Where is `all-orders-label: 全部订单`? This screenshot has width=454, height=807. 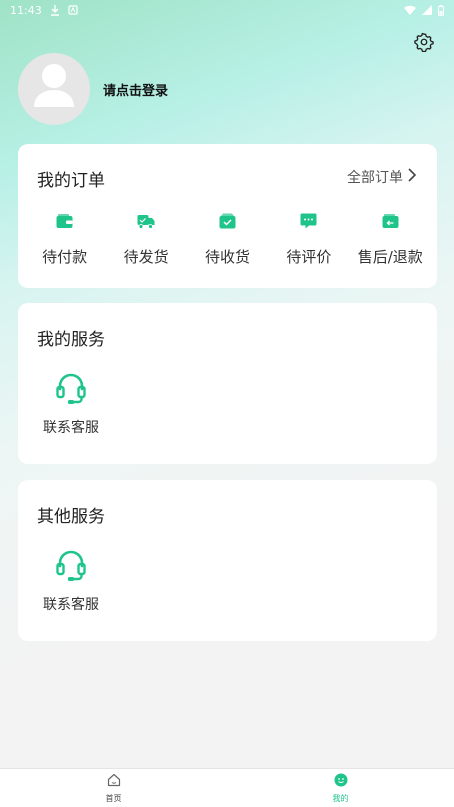
all-orders-label: 全部订单 is located at coordinates (375, 178).